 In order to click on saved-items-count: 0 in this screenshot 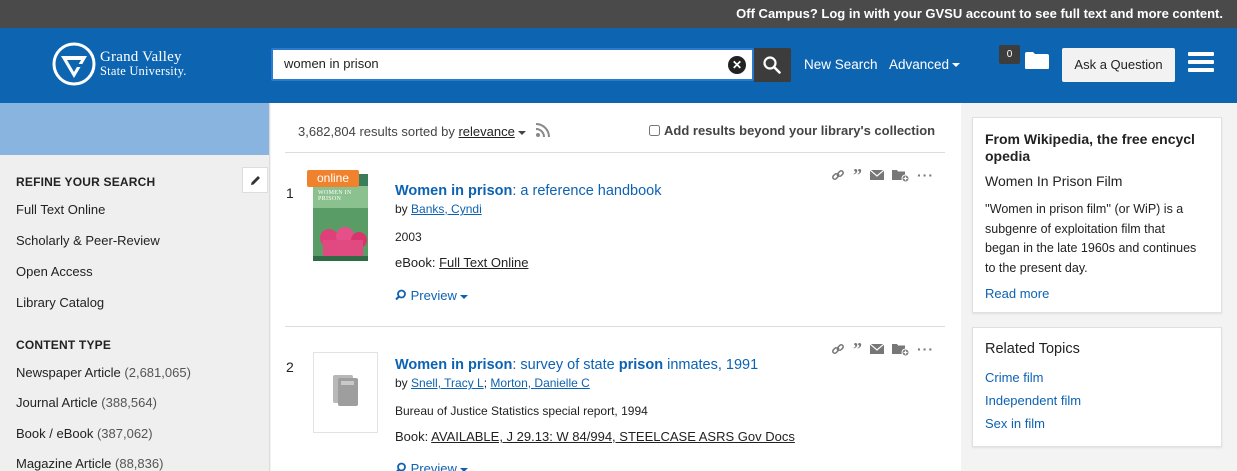, I will do `click(1009, 54)`.